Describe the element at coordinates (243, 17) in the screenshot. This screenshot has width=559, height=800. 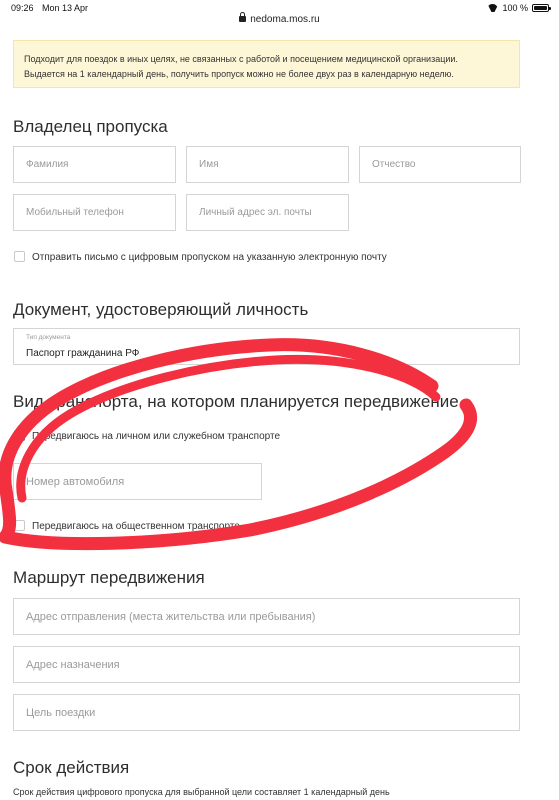
I see `lock-icon` at that location.